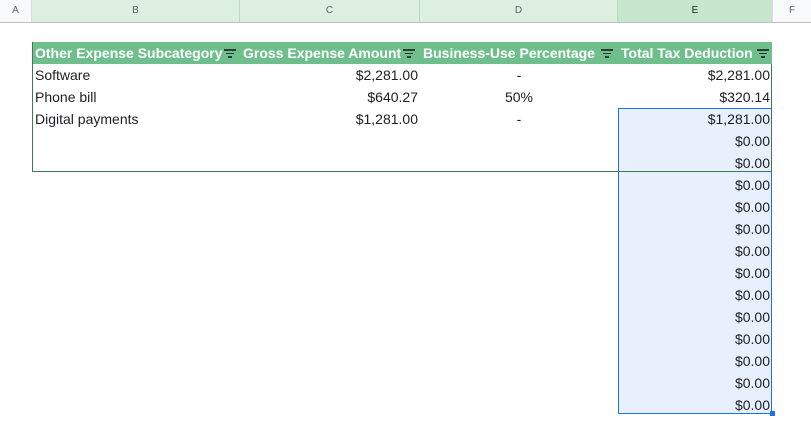 The height and width of the screenshot is (438, 811). I want to click on column-header-bar: A B C D E F, so click(405, 11).